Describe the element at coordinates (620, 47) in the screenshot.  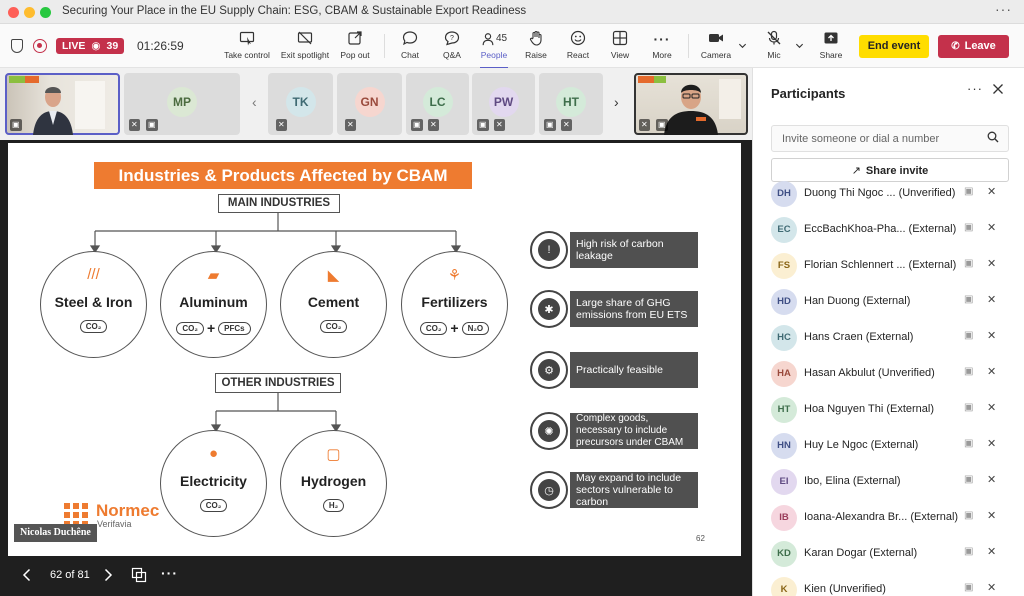
I see `view-button: View` at that location.